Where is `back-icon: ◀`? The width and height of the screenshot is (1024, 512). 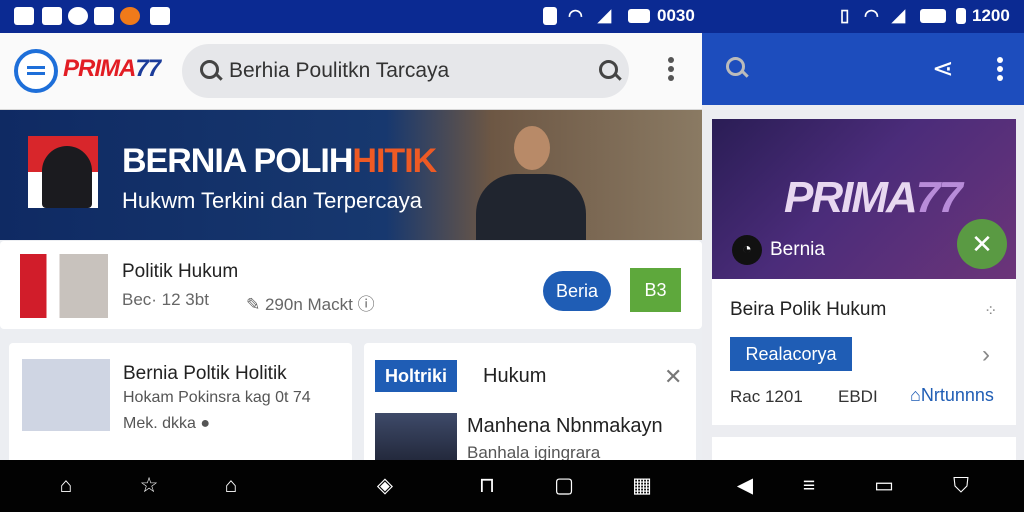 back-icon: ◀ is located at coordinates (745, 486).